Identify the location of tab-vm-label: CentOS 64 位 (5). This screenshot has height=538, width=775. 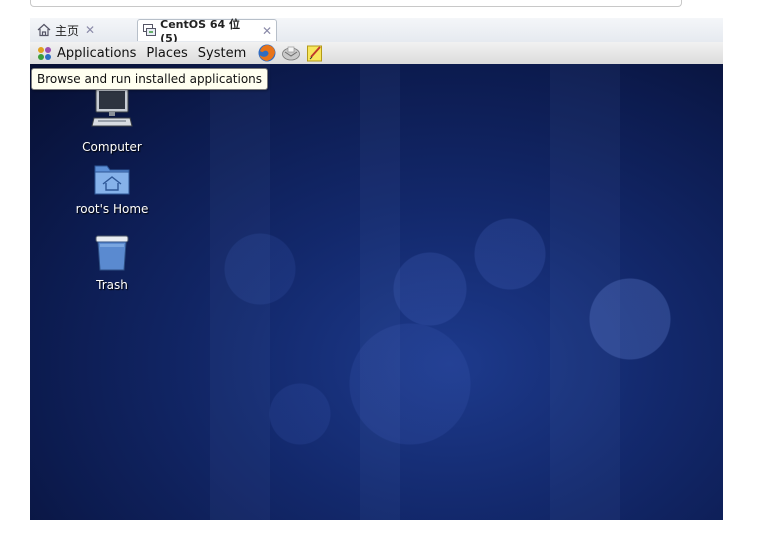
(200, 31).